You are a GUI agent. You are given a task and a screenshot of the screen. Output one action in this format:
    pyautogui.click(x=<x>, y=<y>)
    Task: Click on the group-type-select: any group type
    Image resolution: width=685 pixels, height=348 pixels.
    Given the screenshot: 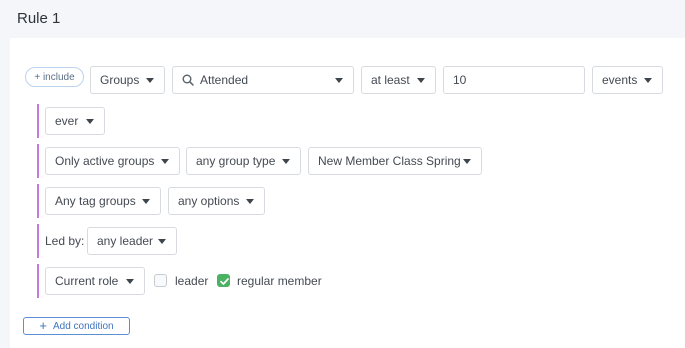 What is the action you would take?
    pyautogui.click(x=243, y=161)
    